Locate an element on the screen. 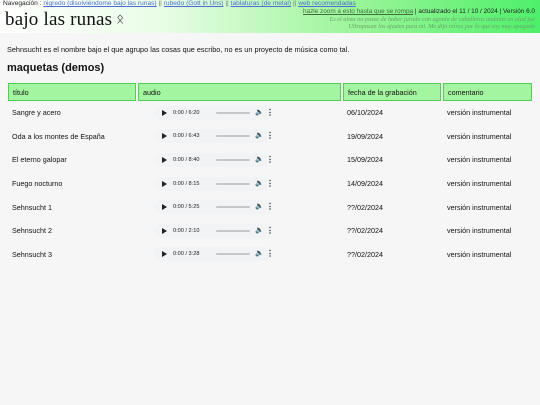  audio-time: 0:00 / 8:15 is located at coordinates (186, 183).